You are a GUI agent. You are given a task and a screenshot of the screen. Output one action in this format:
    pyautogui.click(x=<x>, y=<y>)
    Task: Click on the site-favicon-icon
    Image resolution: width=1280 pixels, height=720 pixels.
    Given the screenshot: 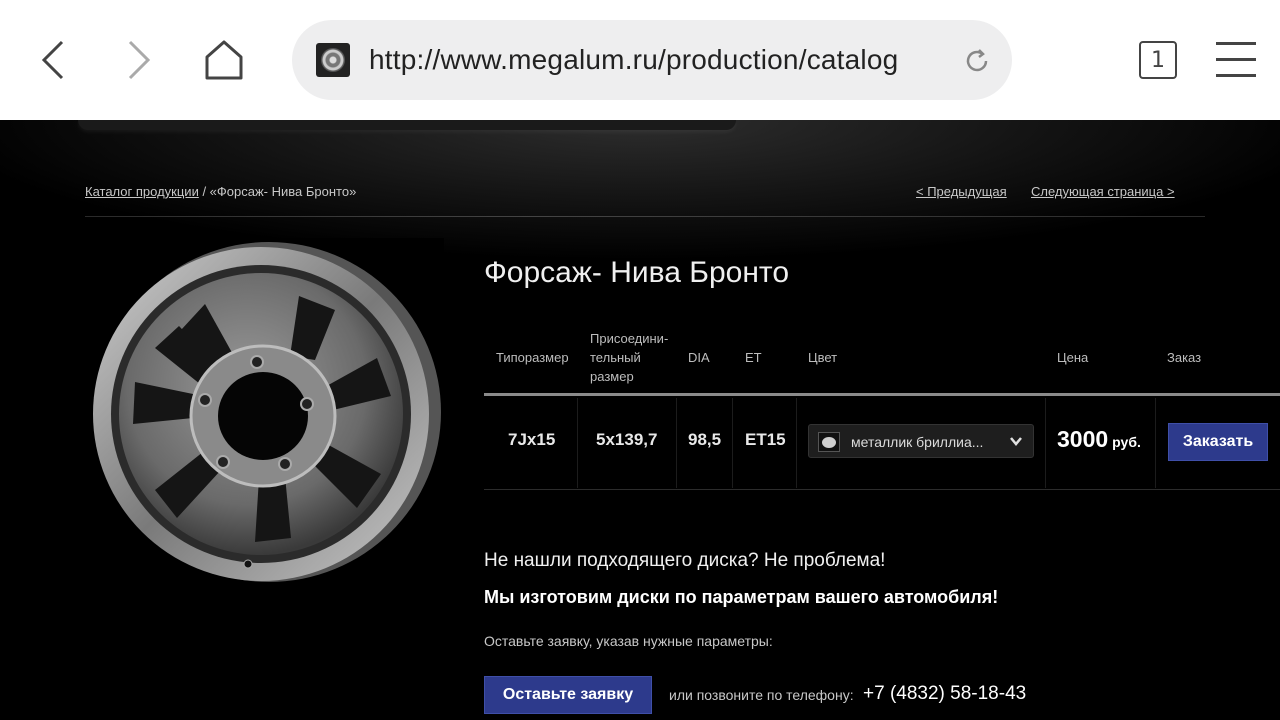 What is the action you would take?
    pyautogui.click(x=333, y=60)
    